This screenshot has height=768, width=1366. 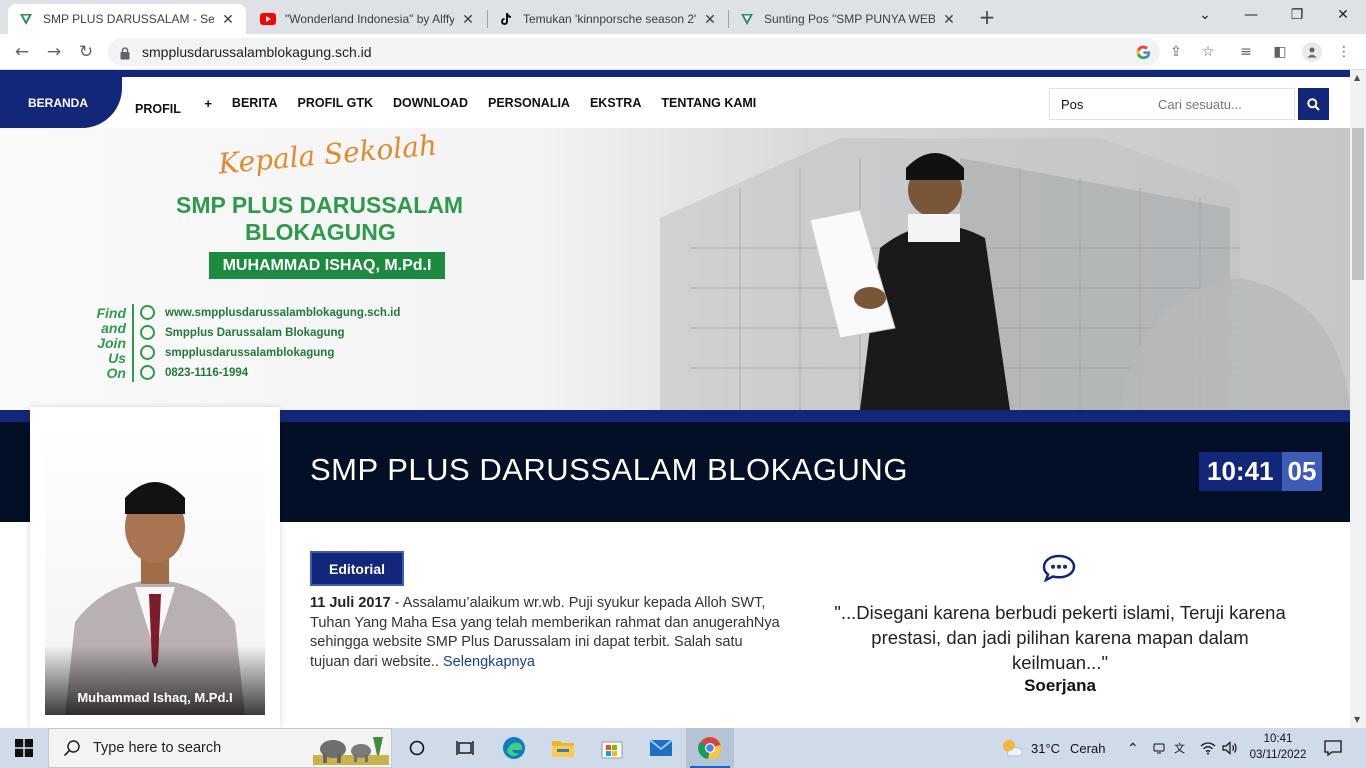 What do you see at coordinates (1224, 104) in the screenshot?
I see `site-search-input` at bounding box center [1224, 104].